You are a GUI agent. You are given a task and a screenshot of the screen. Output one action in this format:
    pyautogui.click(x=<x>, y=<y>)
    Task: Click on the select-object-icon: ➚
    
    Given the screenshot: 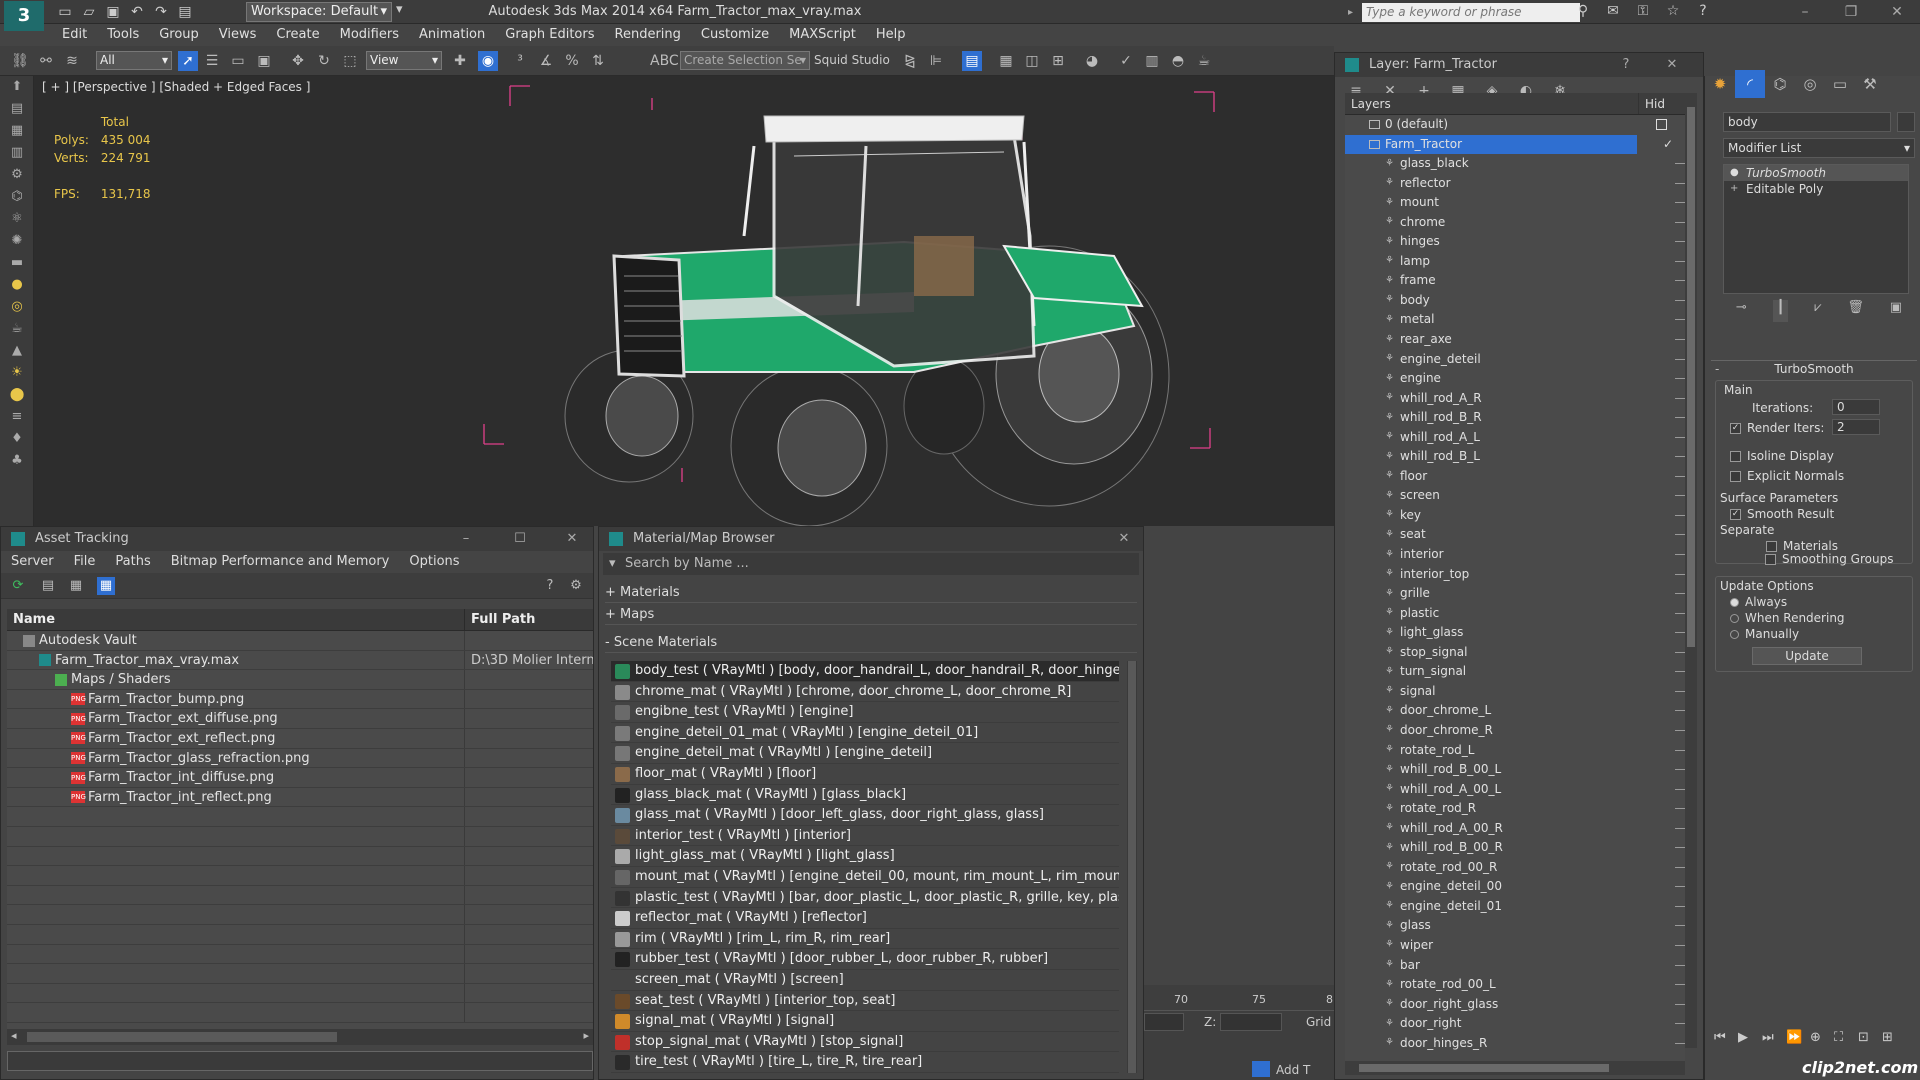 What is the action you would take?
    pyautogui.click(x=188, y=61)
    